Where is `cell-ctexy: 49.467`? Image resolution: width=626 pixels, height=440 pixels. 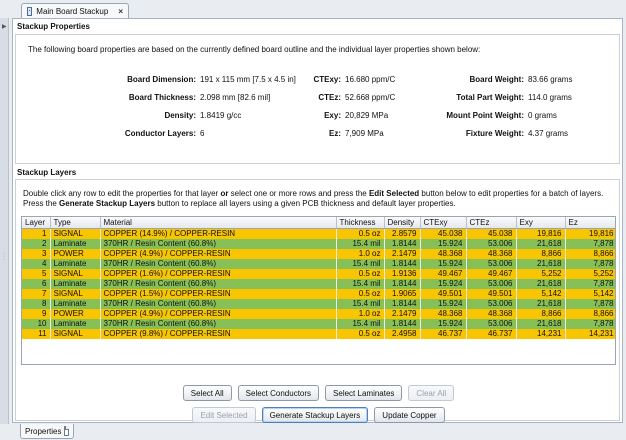
cell-ctexy: 49.467 is located at coordinates (443, 273).